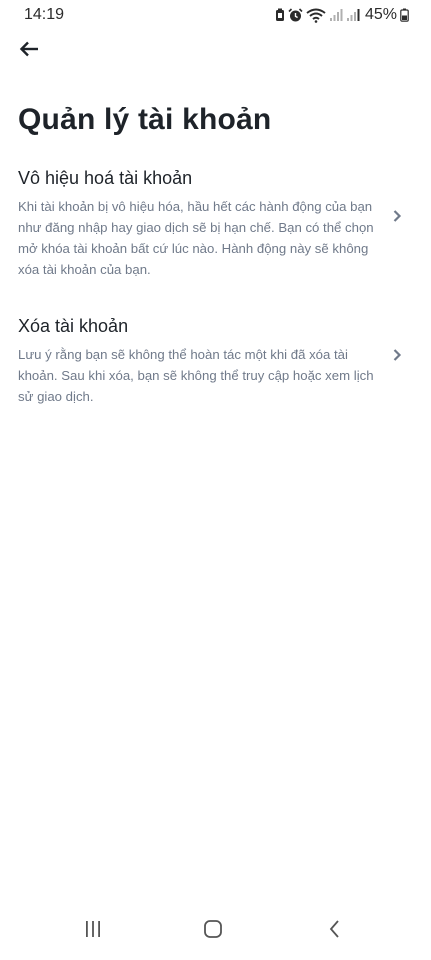 The image size is (431, 960). What do you see at coordinates (215, 15) in the screenshot?
I see `status-bar: 14:19 45%` at bounding box center [215, 15].